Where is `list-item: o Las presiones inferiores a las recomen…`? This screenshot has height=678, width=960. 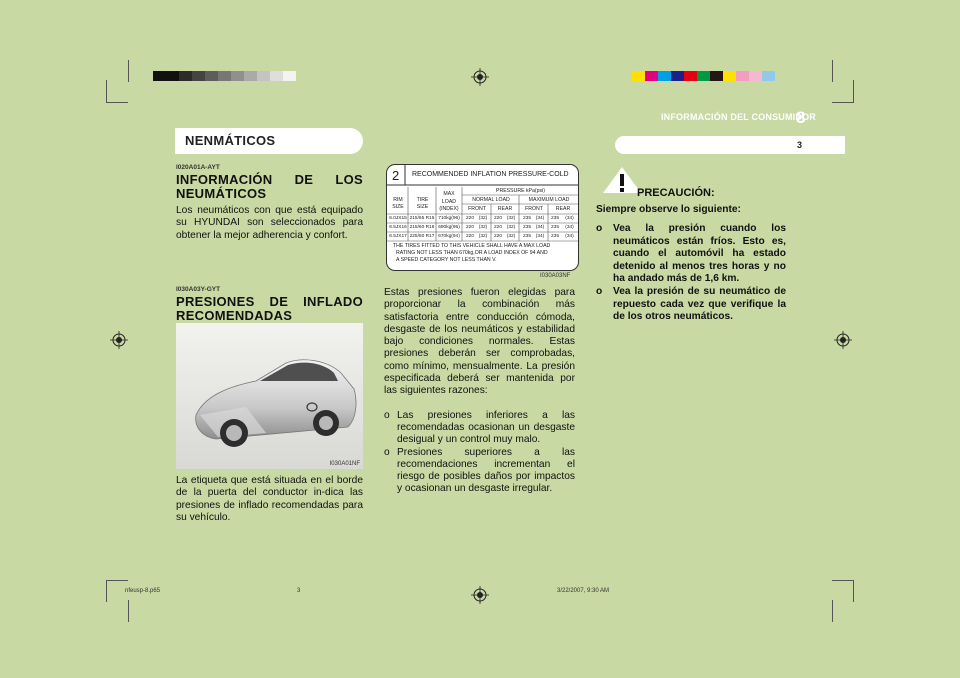 list-item: o Las presiones inferiores a las recomen… is located at coordinates (479, 428).